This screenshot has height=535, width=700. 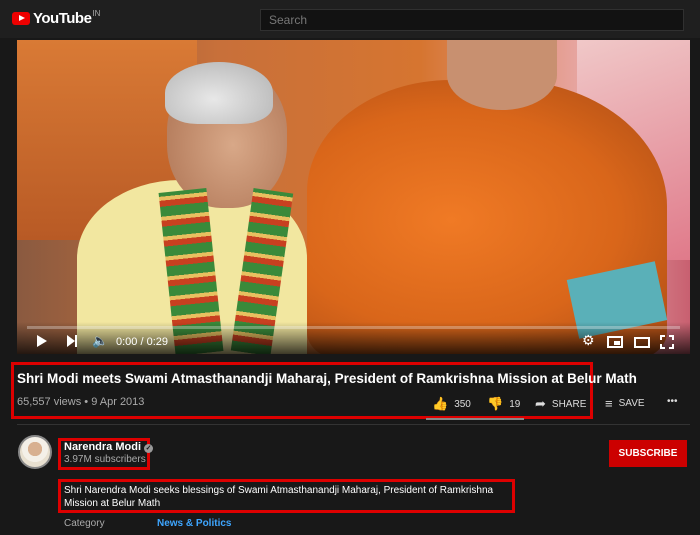 I want to click on channel-name-row: Narendra Modi ✓, so click(x=109, y=447).